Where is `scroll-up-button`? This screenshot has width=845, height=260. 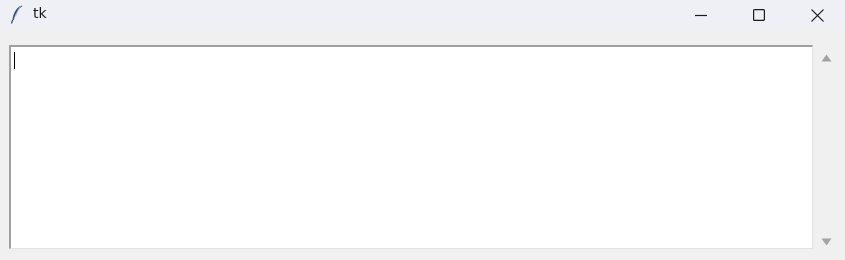 scroll-up-button is located at coordinates (826, 56).